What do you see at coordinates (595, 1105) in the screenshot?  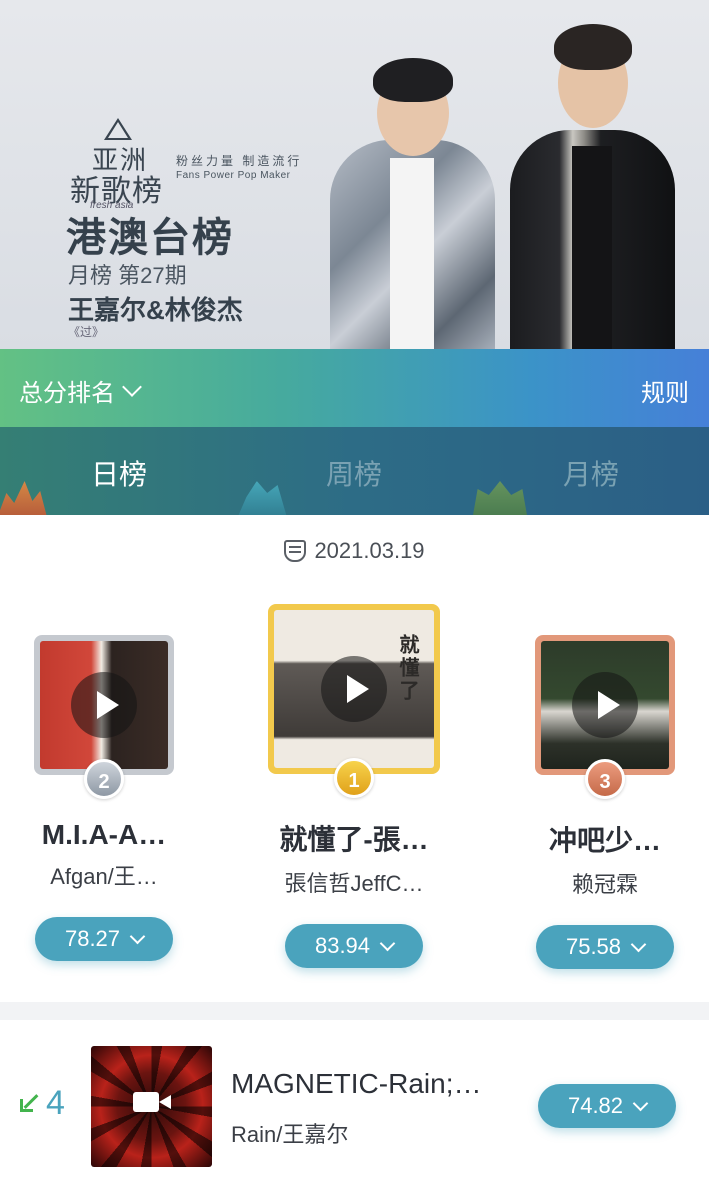 I see `score-value: 74.82` at bounding box center [595, 1105].